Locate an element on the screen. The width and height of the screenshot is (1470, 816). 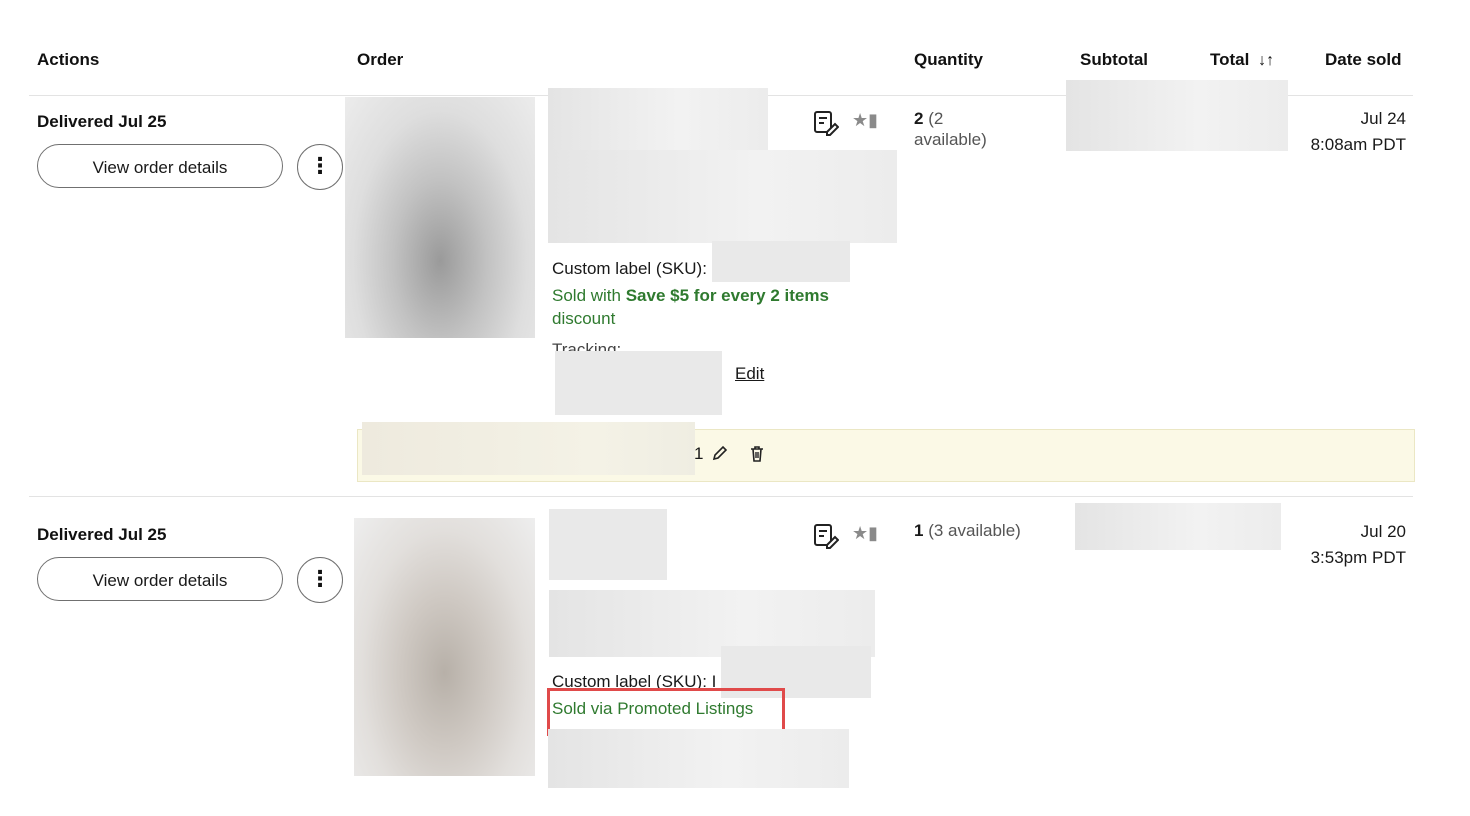
quantity-cell: 1 (3 available) is located at coordinates (967, 531).